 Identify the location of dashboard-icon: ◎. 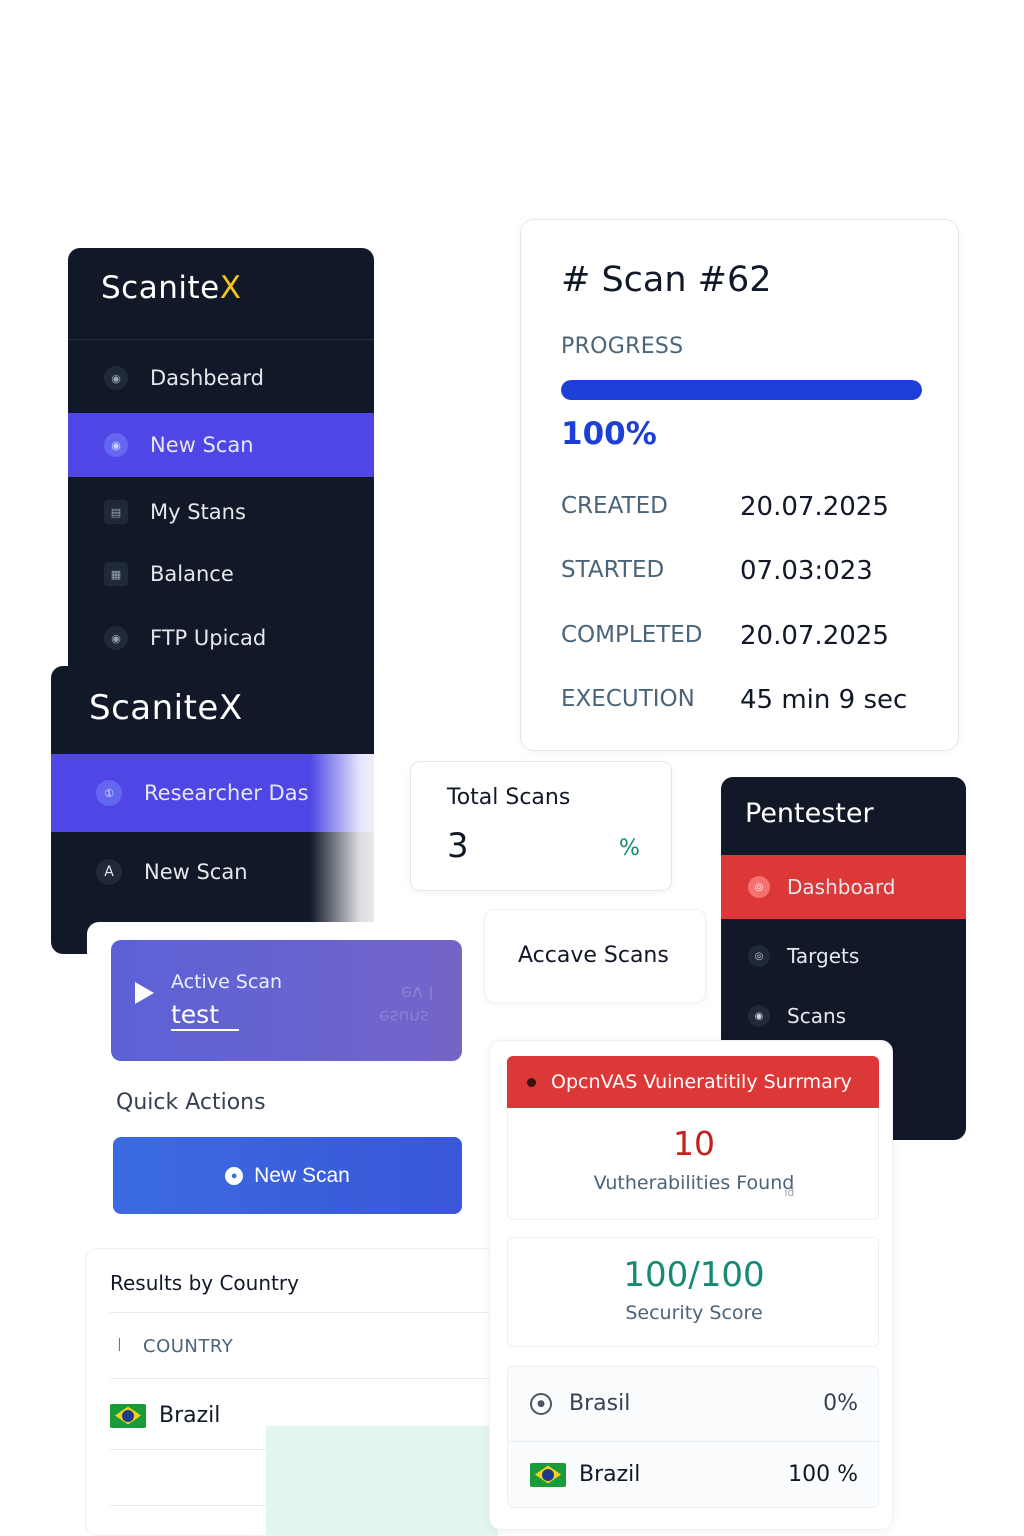
(759, 887).